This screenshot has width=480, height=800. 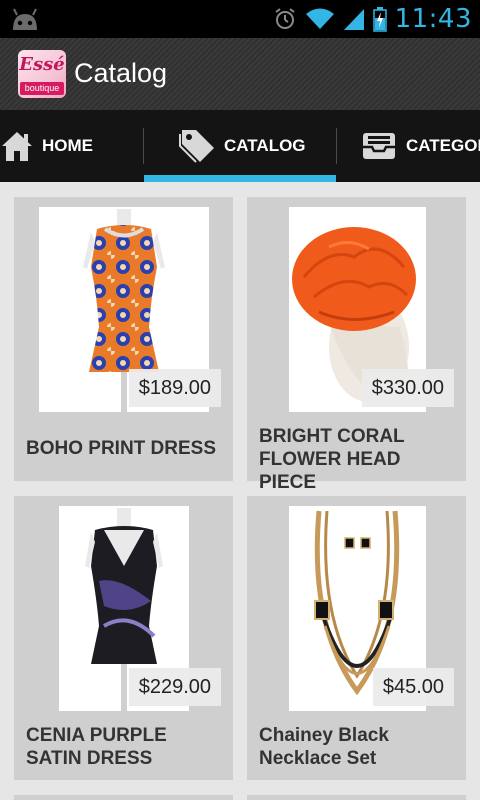 What do you see at coordinates (121, 73) in the screenshot?
I see `page-title: Catalog` at bounding box center [121, 73].